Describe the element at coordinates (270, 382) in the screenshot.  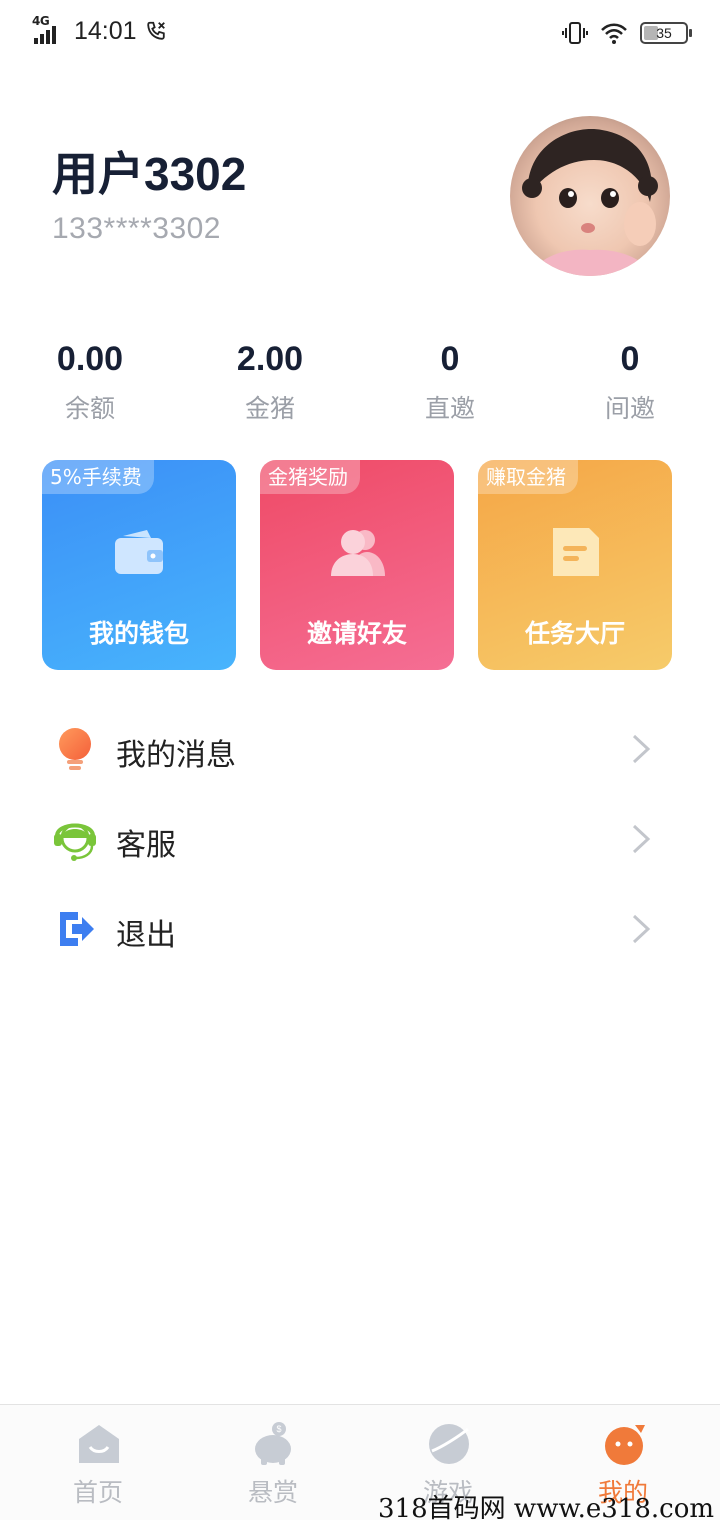
I see `stat-gold-pig: 2.00 金猪` at that location.